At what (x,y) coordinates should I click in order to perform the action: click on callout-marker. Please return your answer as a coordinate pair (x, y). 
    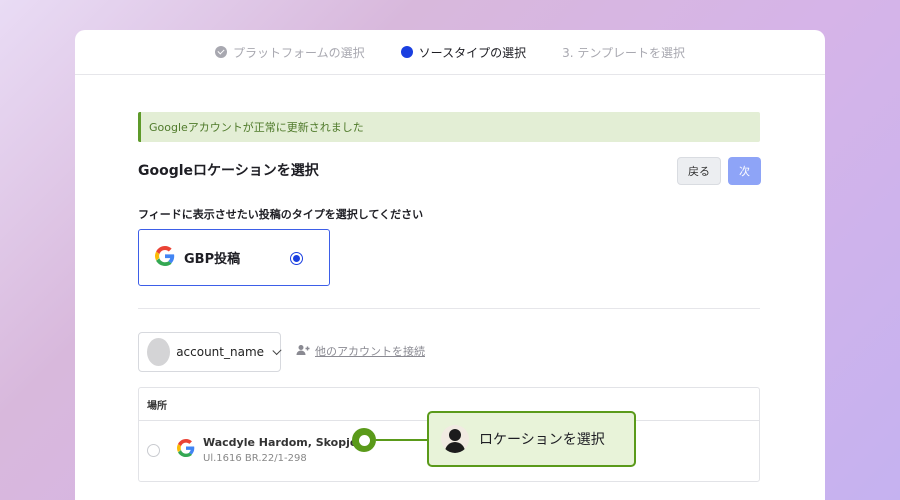
    Looking at the image, I should click on (364, 440).